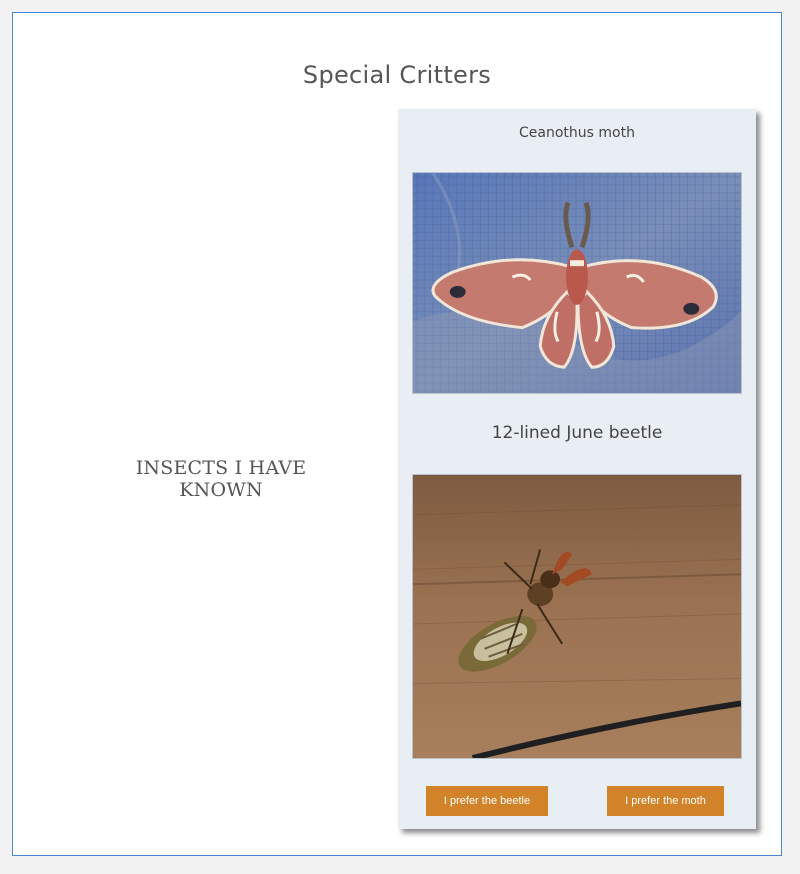 The width and height of the screenshot is (800, 874). What do you see at coordinates (577, 433) in the screenshot?
I see `beetle-caption: 12-lined June beetle` at bounding box center [577, 433].